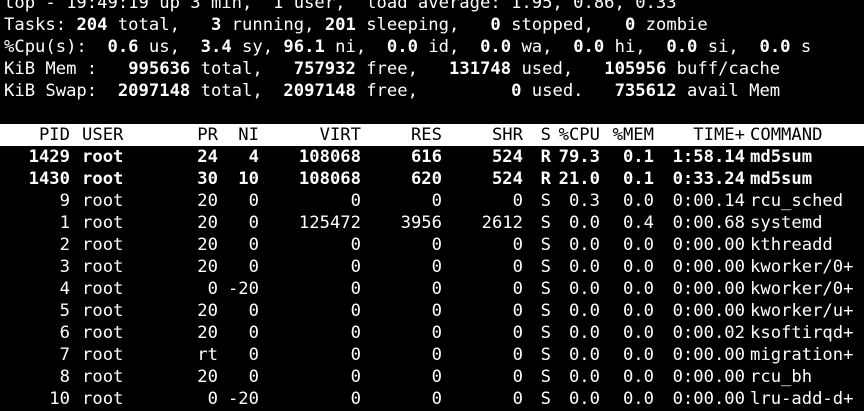  What do you see at coordinates (781, 377) in the screenshot?
I see `cell-command: rcu_bh` at bounding box center [781, 377].